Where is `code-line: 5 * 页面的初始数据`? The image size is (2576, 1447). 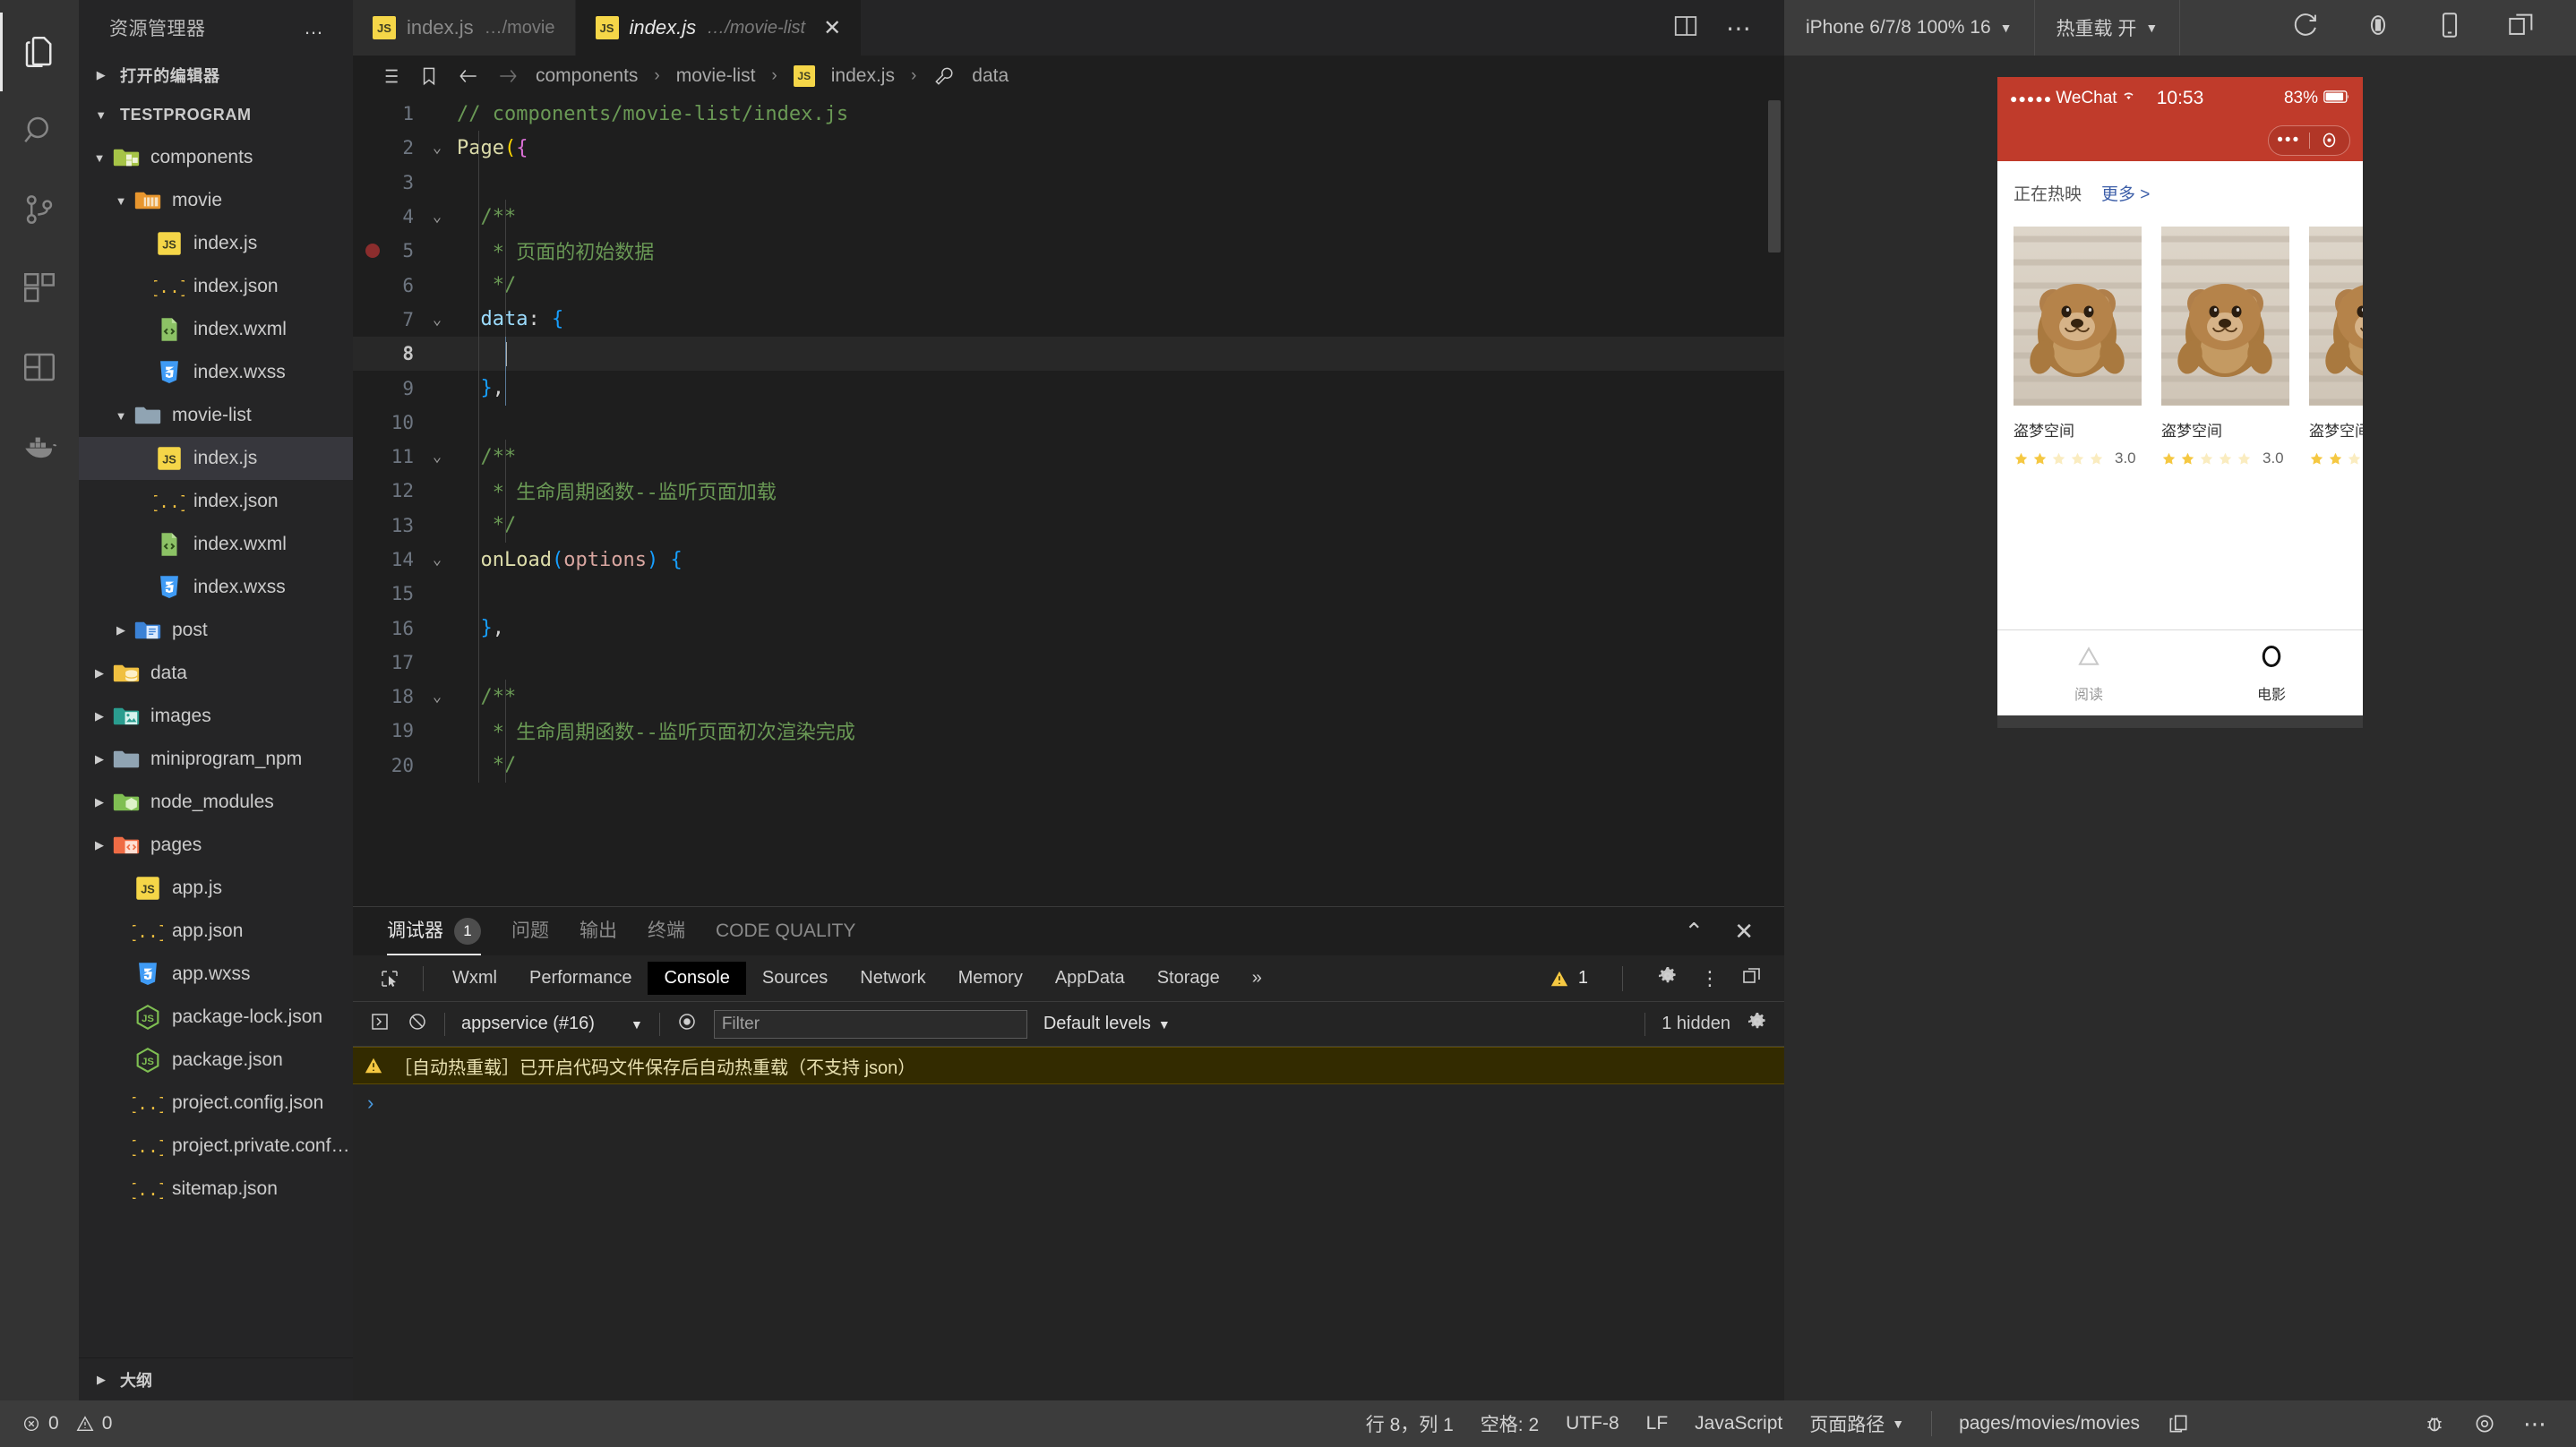
code-line: 5 * 页面的初始数据 is located at coordinates (1068, 251).